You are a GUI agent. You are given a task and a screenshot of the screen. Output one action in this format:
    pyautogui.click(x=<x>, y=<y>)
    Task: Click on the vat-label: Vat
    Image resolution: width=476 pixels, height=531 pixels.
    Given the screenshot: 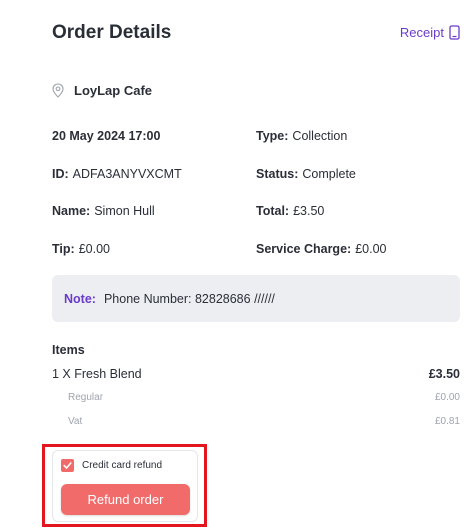 What is the action you would take?
    pyautogui.click(x=75, y=421)
    